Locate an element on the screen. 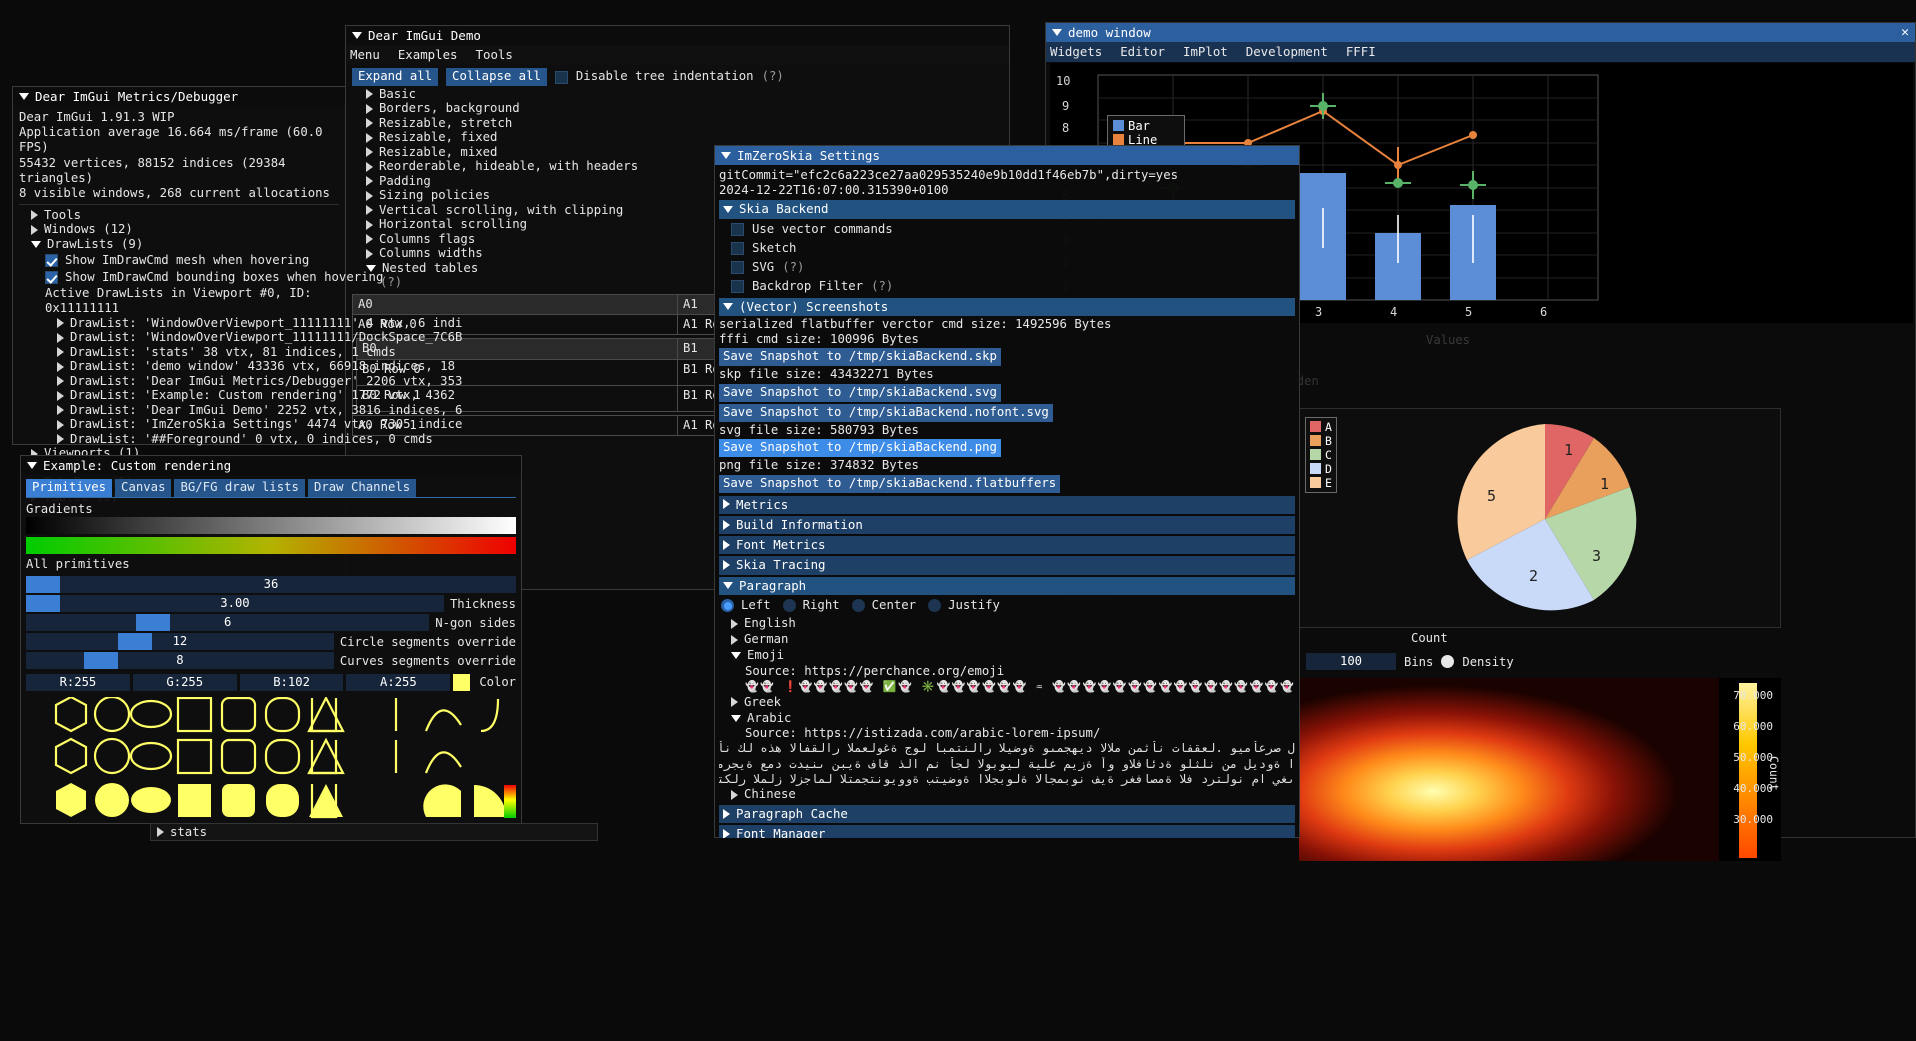 Image resolution: width=1916 pixels, height=1041 pixels. svg-checkbox is located at coordinates (737, 267).